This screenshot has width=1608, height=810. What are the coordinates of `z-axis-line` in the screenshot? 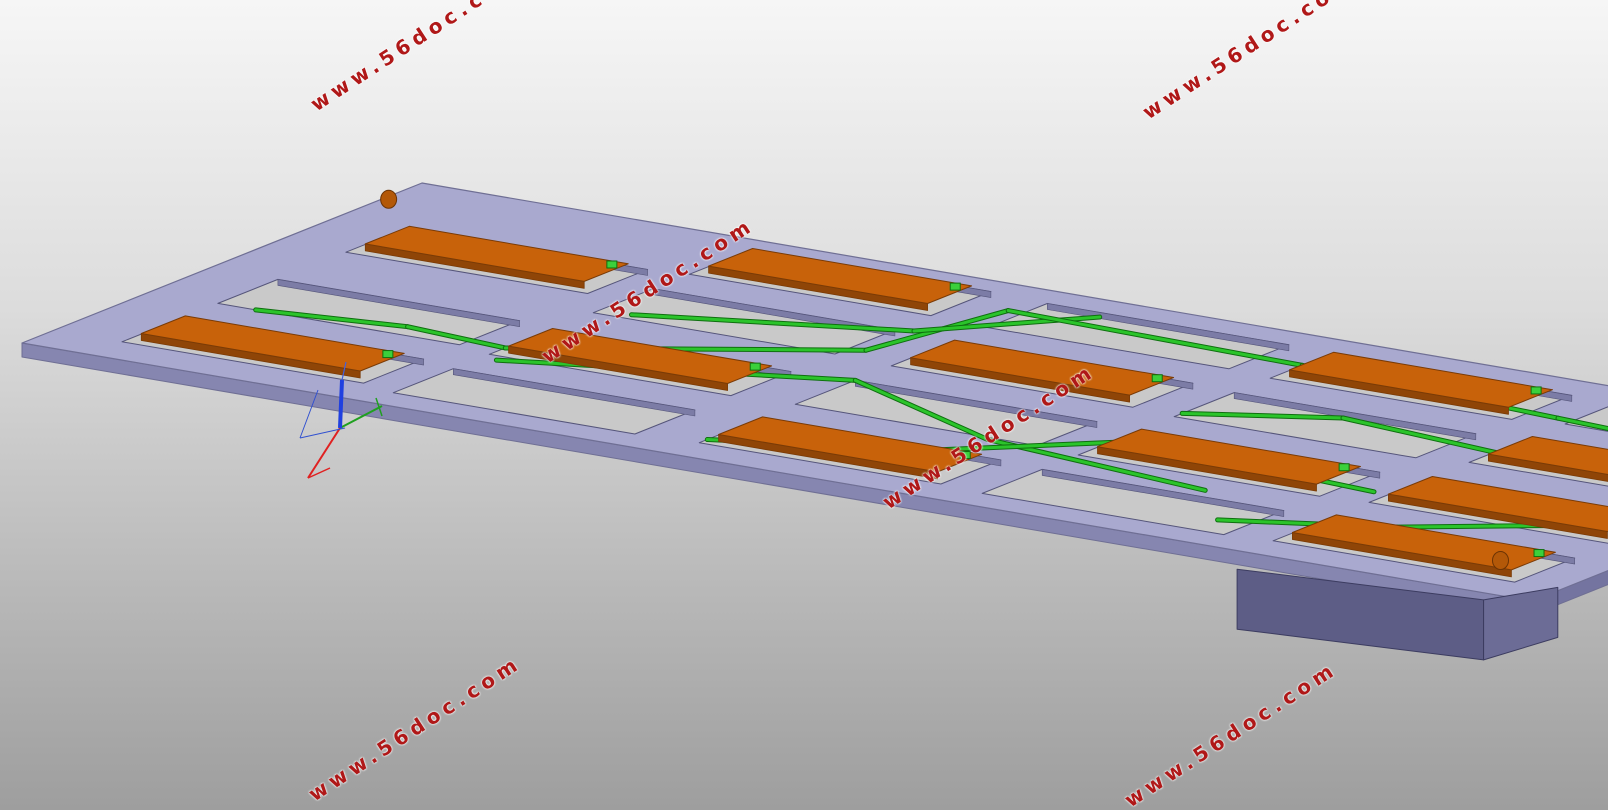 It's located at (341, 404).